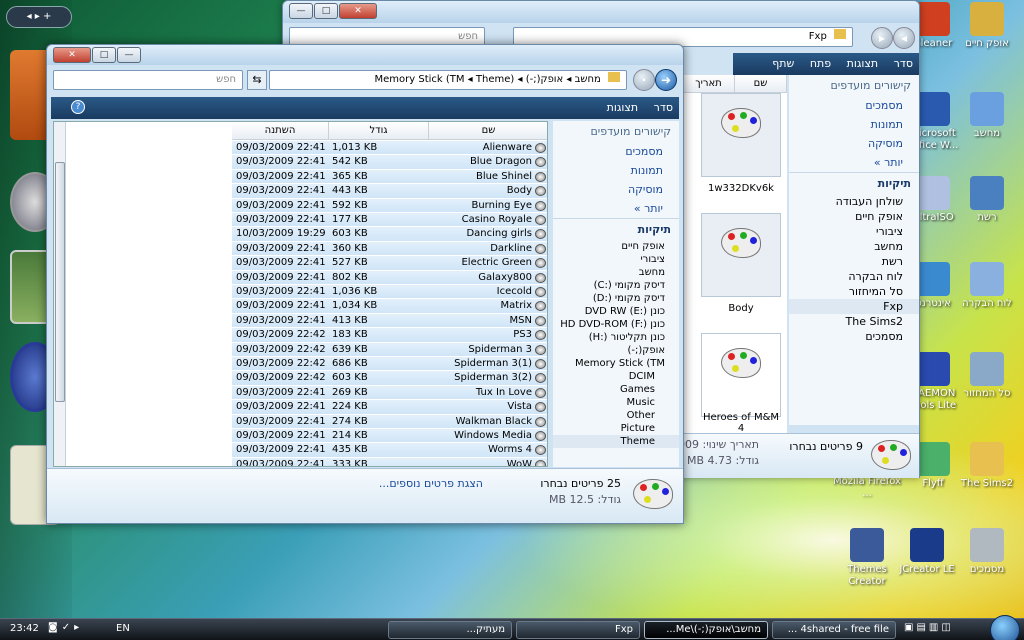 This screenshot has width=1024, height=640. Describe the element at coordinates (666, 80) in the screenshot. I see `back-button: ➜` at that location.